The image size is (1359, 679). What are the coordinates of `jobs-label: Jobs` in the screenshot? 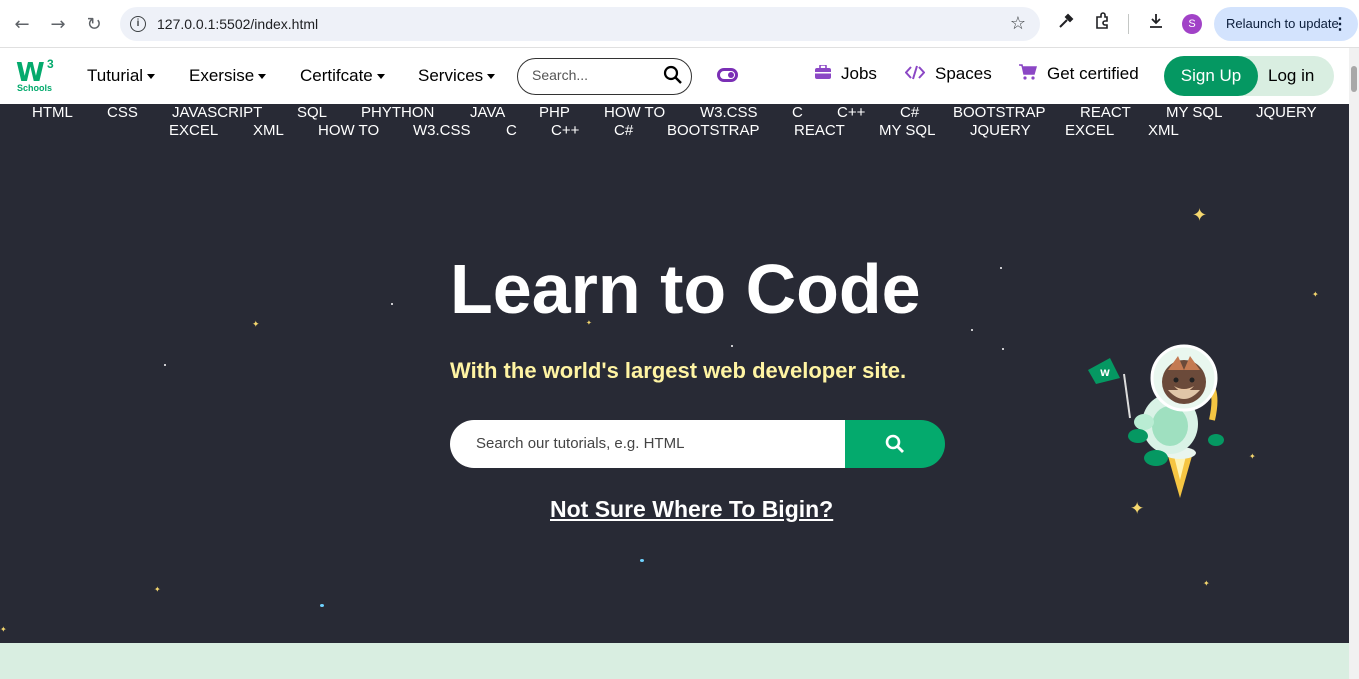 It's located at (859, 73).